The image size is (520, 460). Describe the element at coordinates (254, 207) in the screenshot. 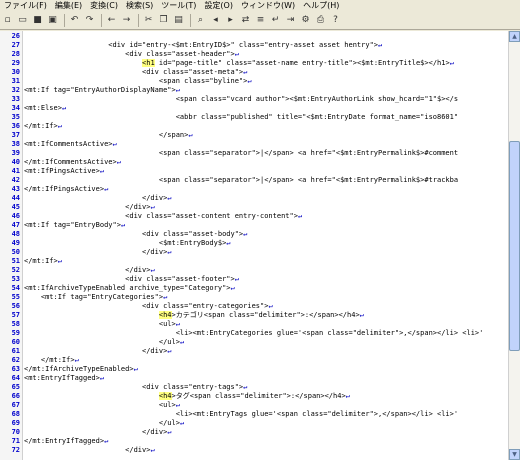

I see `code-line: 45 </div>↵` at that location.